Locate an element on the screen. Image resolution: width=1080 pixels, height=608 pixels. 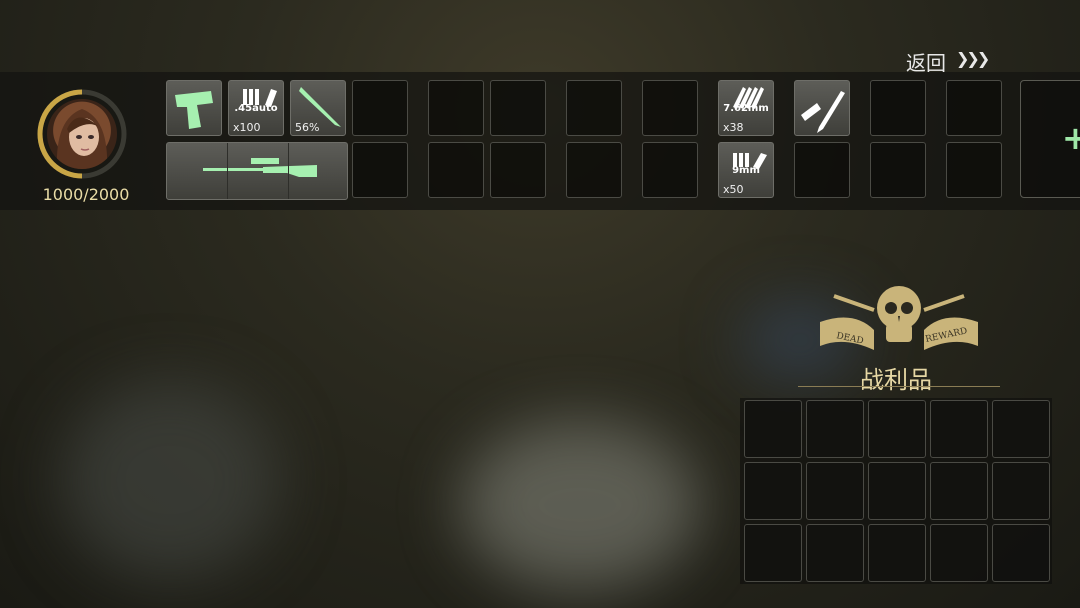
chevron-right-icon: ❯❯❯ is located at coordinates (973, 58).